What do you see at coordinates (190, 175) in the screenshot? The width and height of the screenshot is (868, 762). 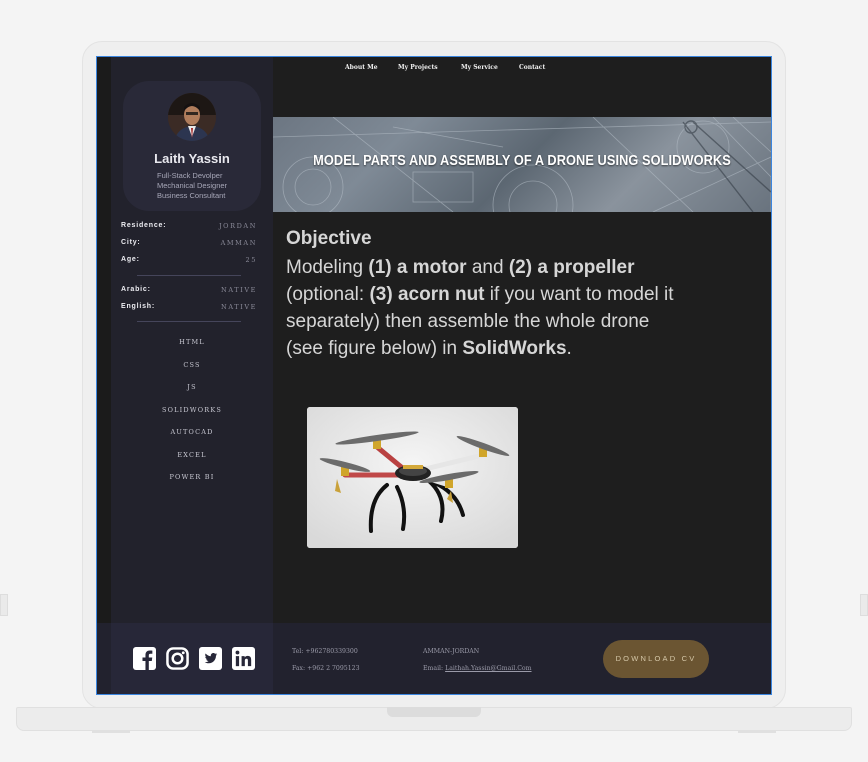 I see `role-line-1: Full-Stack Devolper` at bounding box center [190, 175].